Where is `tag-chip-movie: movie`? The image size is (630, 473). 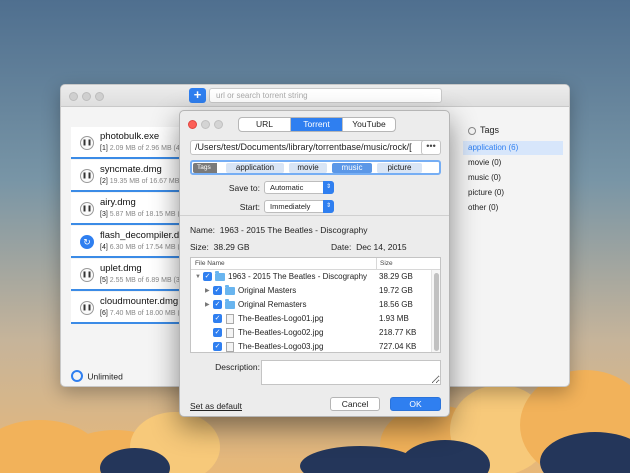
tag-chip-movie: movie is located at coordinates (308, 168).